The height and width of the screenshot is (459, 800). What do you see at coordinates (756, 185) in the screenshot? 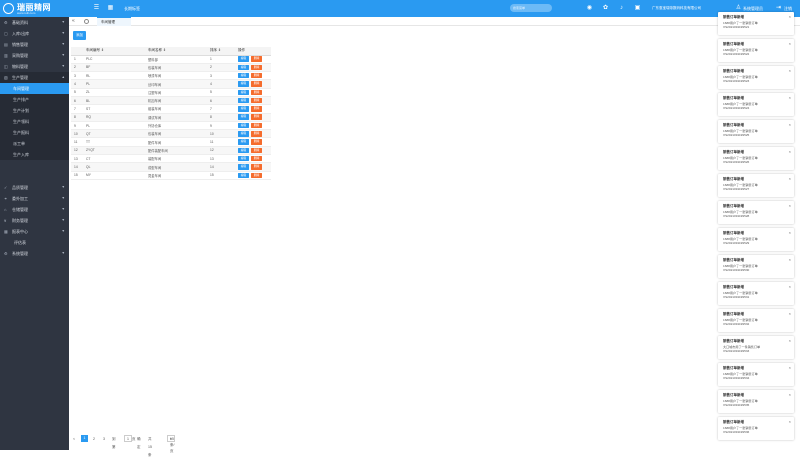
I see `notification-card: 销售订单新增 × 1688用户了一张销售订单 XS2021091199527` at bounding box center [756, 185].